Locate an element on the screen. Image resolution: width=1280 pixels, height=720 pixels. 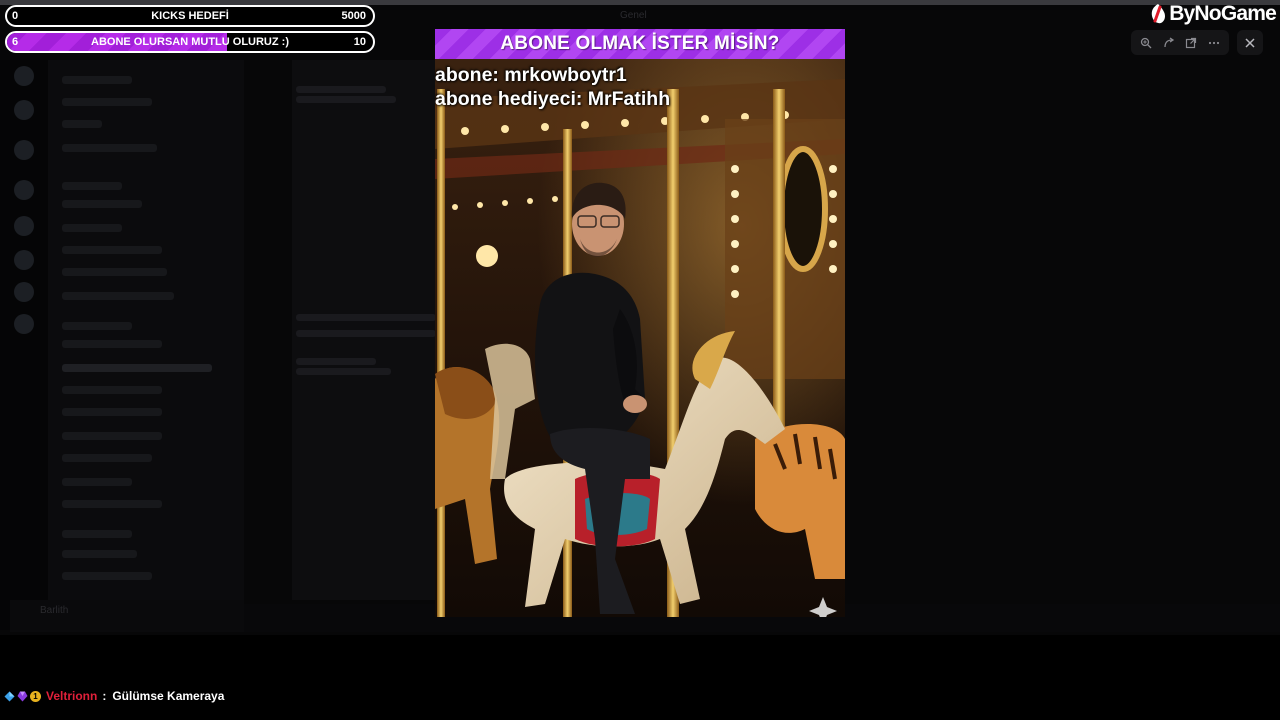
window-tab-label: Genel is located at coordinates (633, 15).